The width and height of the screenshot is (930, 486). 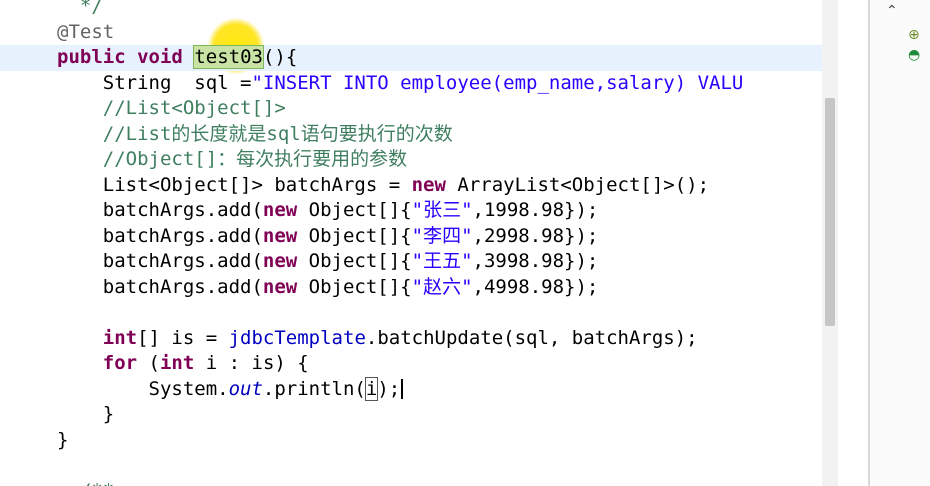 What do you see at coordinates (900, 243) in the screenshot?
I see `outline-panel: ⌃ ⊕ ◓` at bounding box center [900, 243].